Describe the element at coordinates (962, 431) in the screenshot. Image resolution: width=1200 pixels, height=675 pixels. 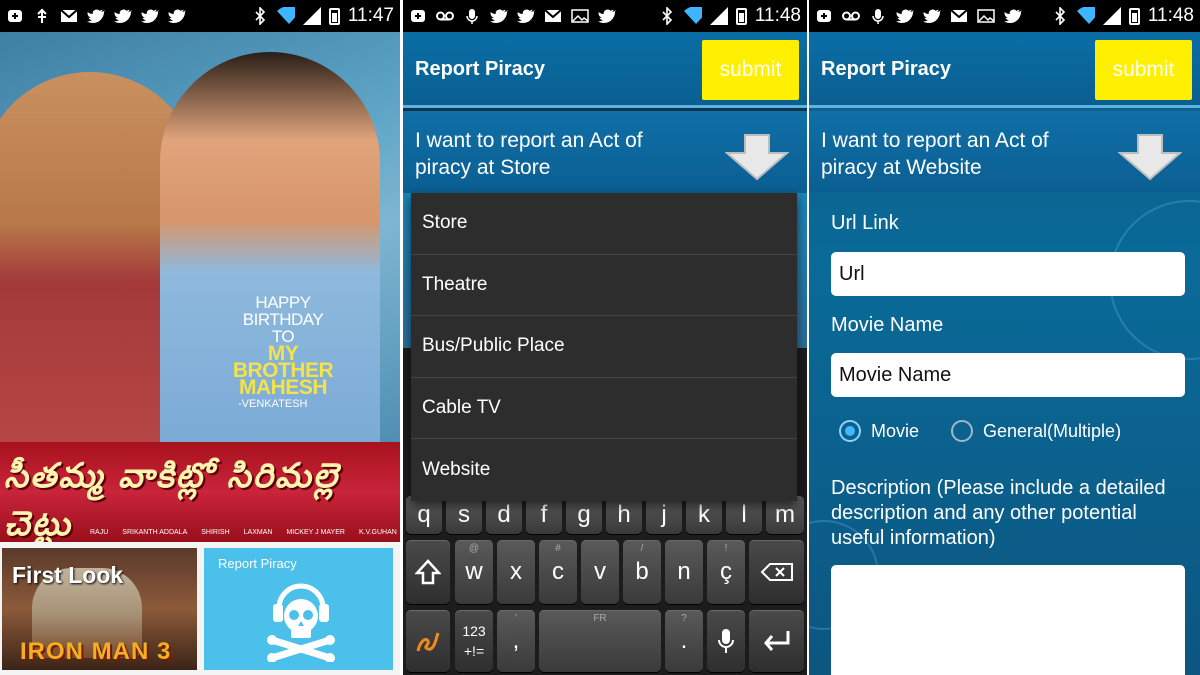
I see `radio-general-multiple` at that location.